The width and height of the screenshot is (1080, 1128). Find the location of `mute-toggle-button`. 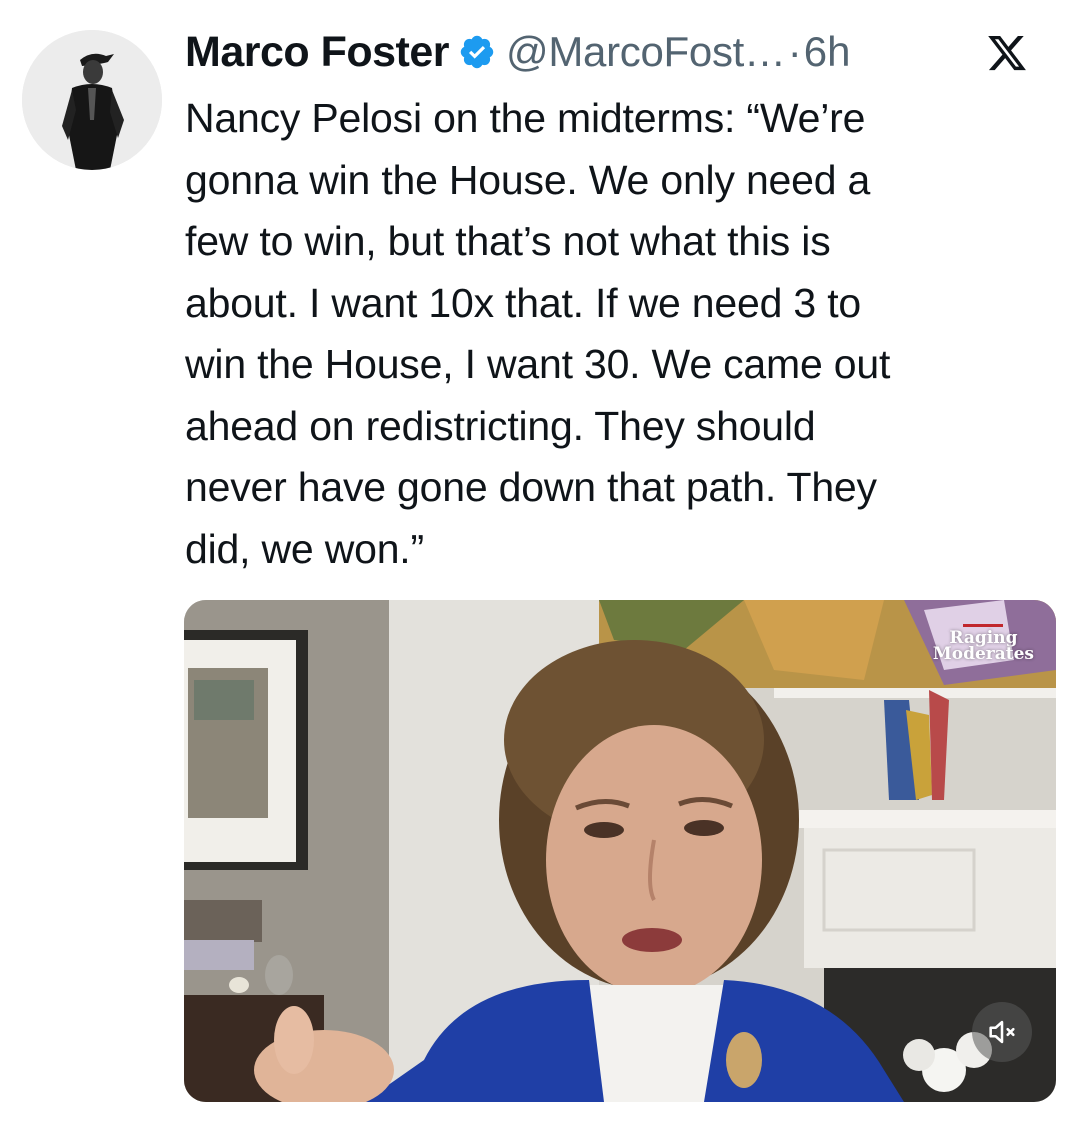

mute-toggle-button is located at coordinates (1002, 1032).